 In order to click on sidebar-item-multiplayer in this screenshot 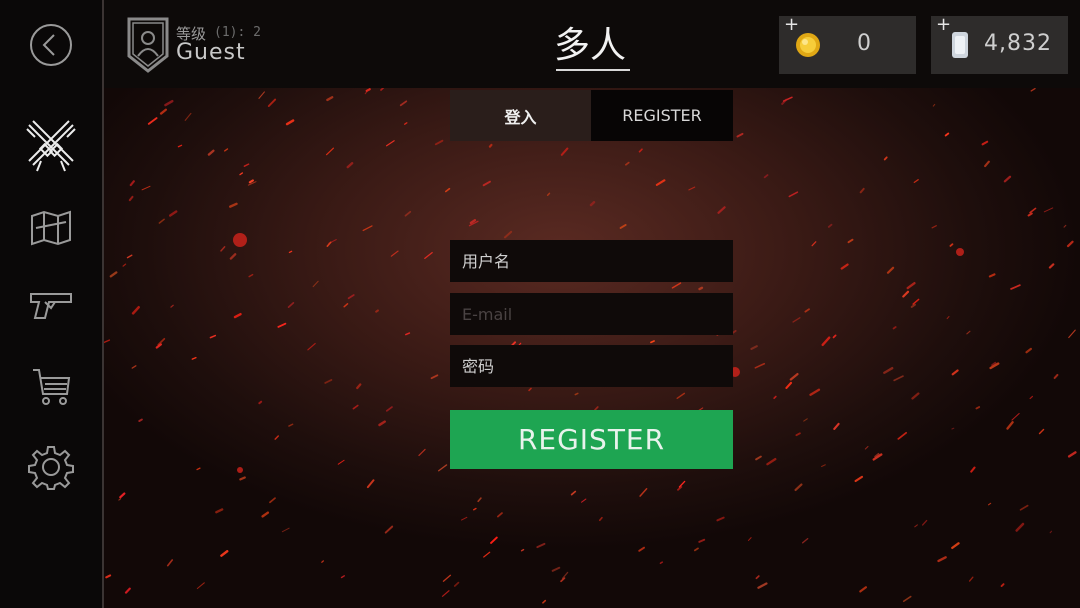, I will do `click(51, 145)`.